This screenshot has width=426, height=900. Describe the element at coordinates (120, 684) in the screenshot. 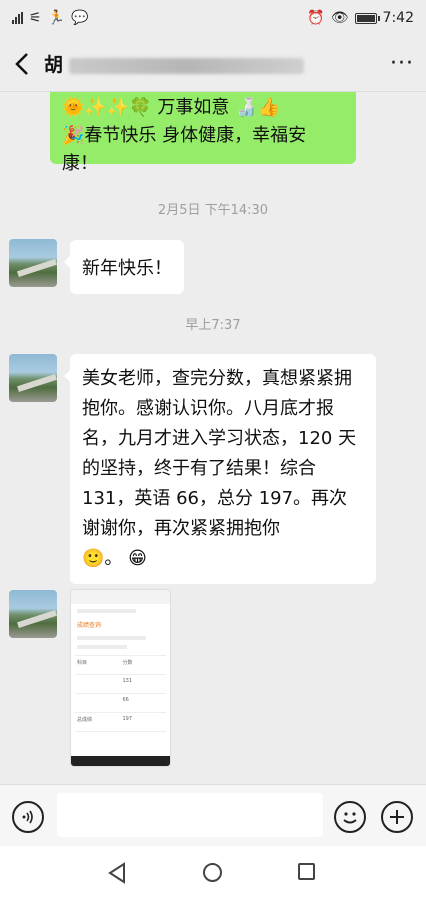

I see `table-row: 131` at that location.